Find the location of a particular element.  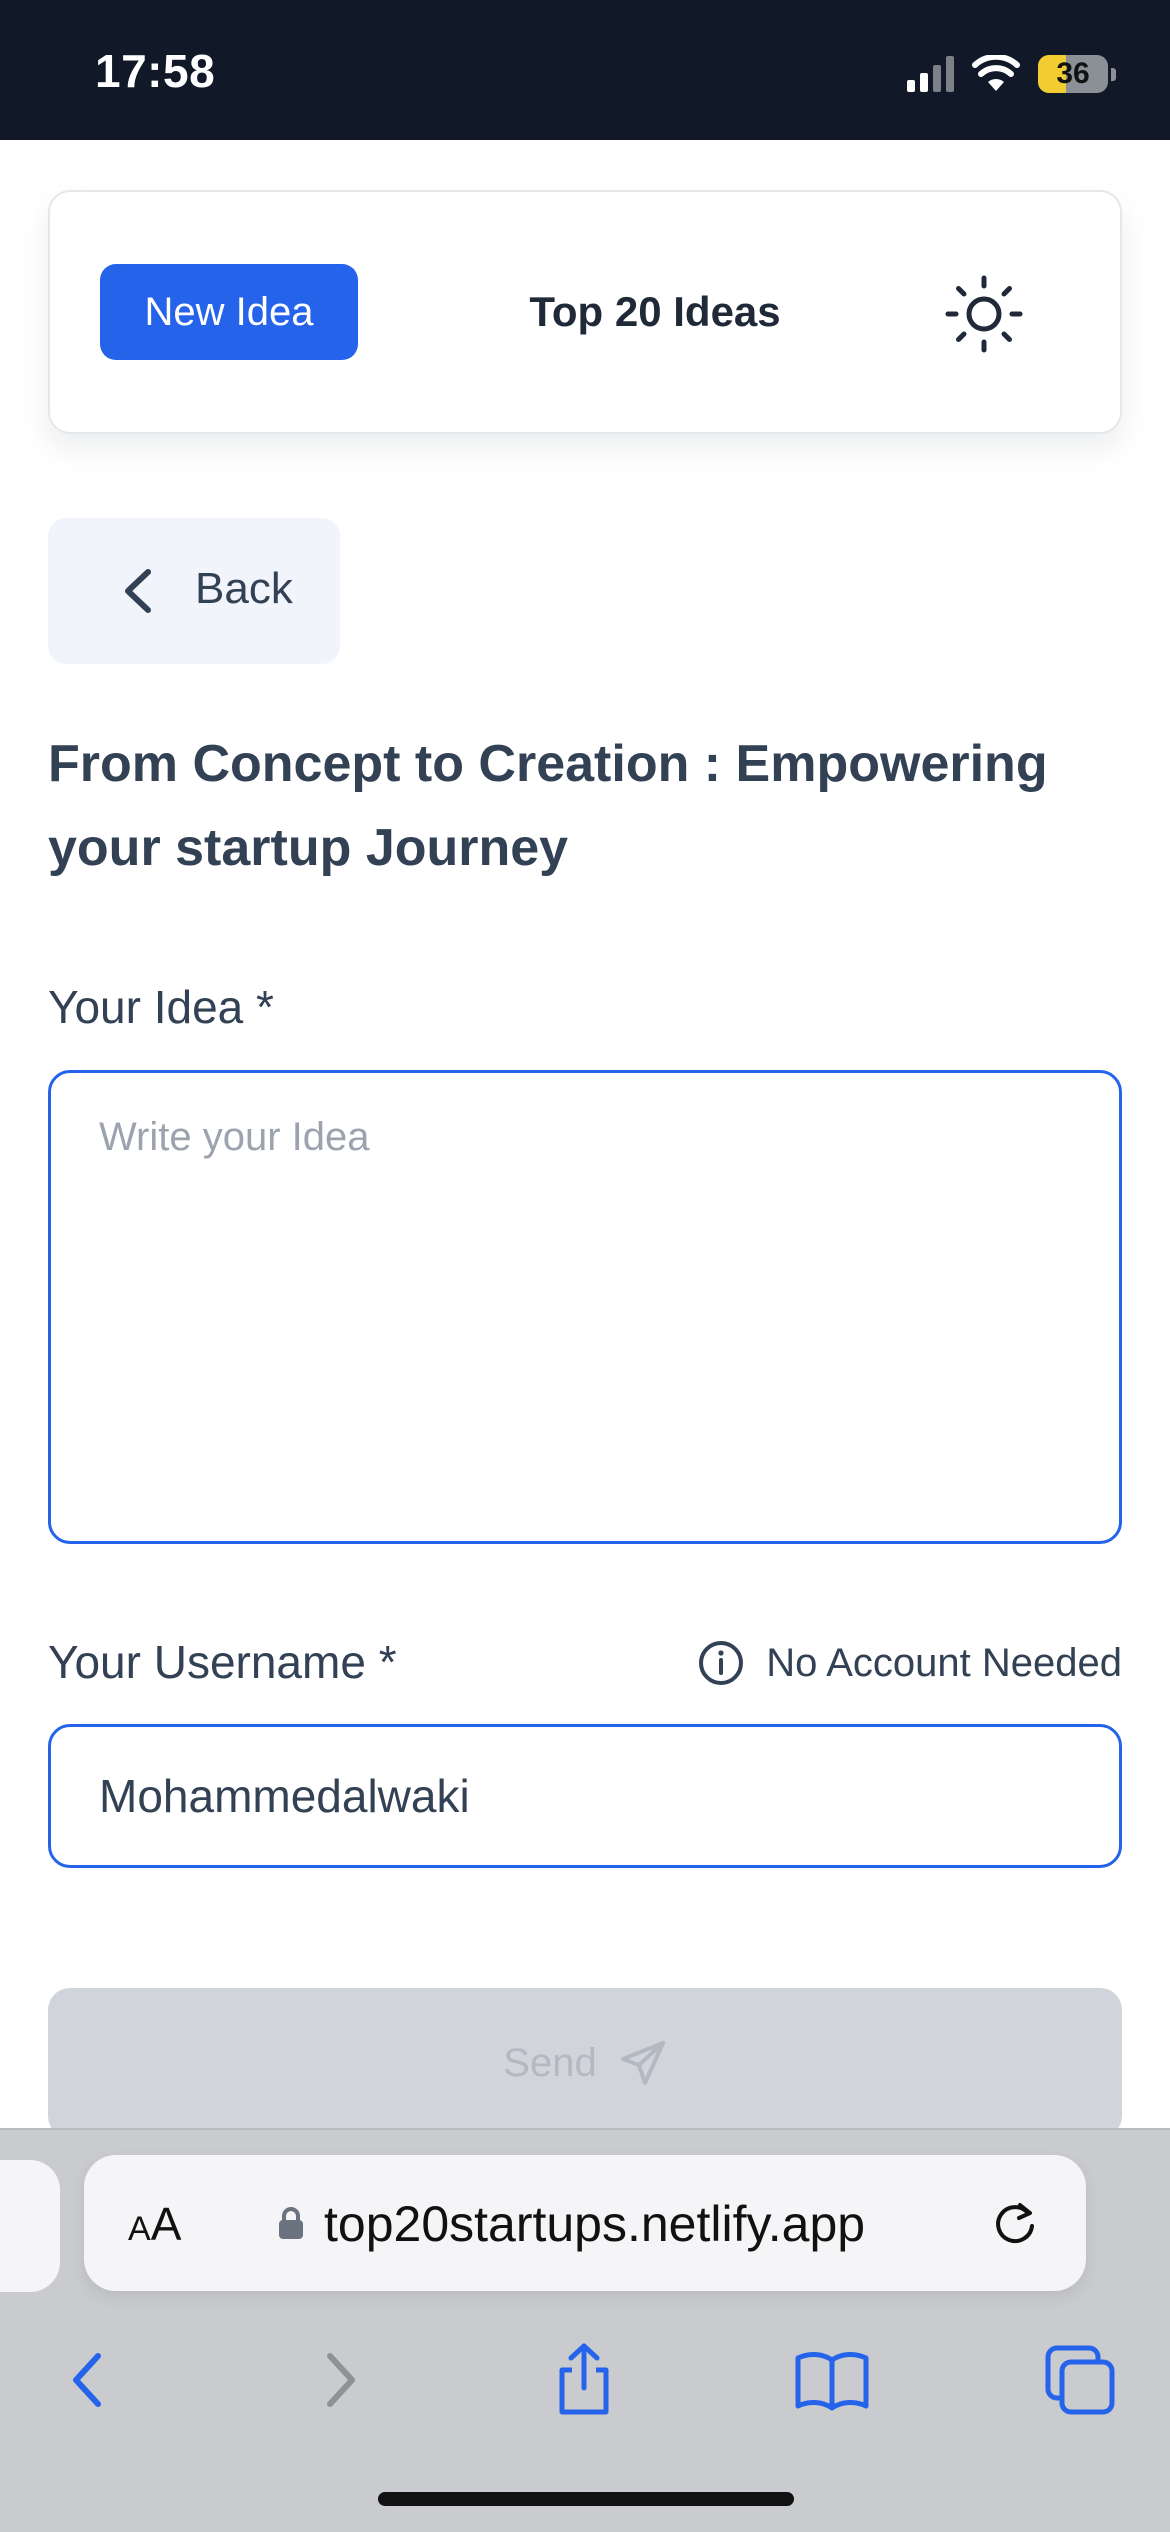

url-text: top20startups.netlify.app is located at coordinates (595, 2224).